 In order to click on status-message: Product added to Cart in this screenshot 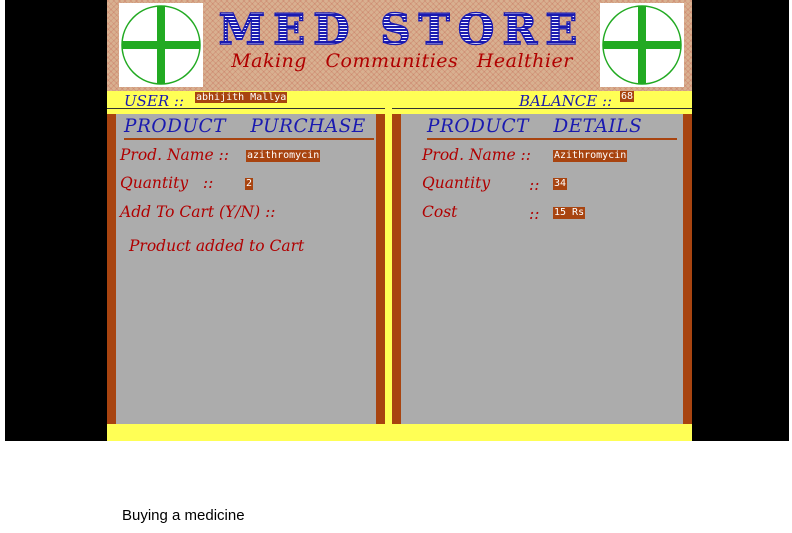, I will do `click(217, 246)`.